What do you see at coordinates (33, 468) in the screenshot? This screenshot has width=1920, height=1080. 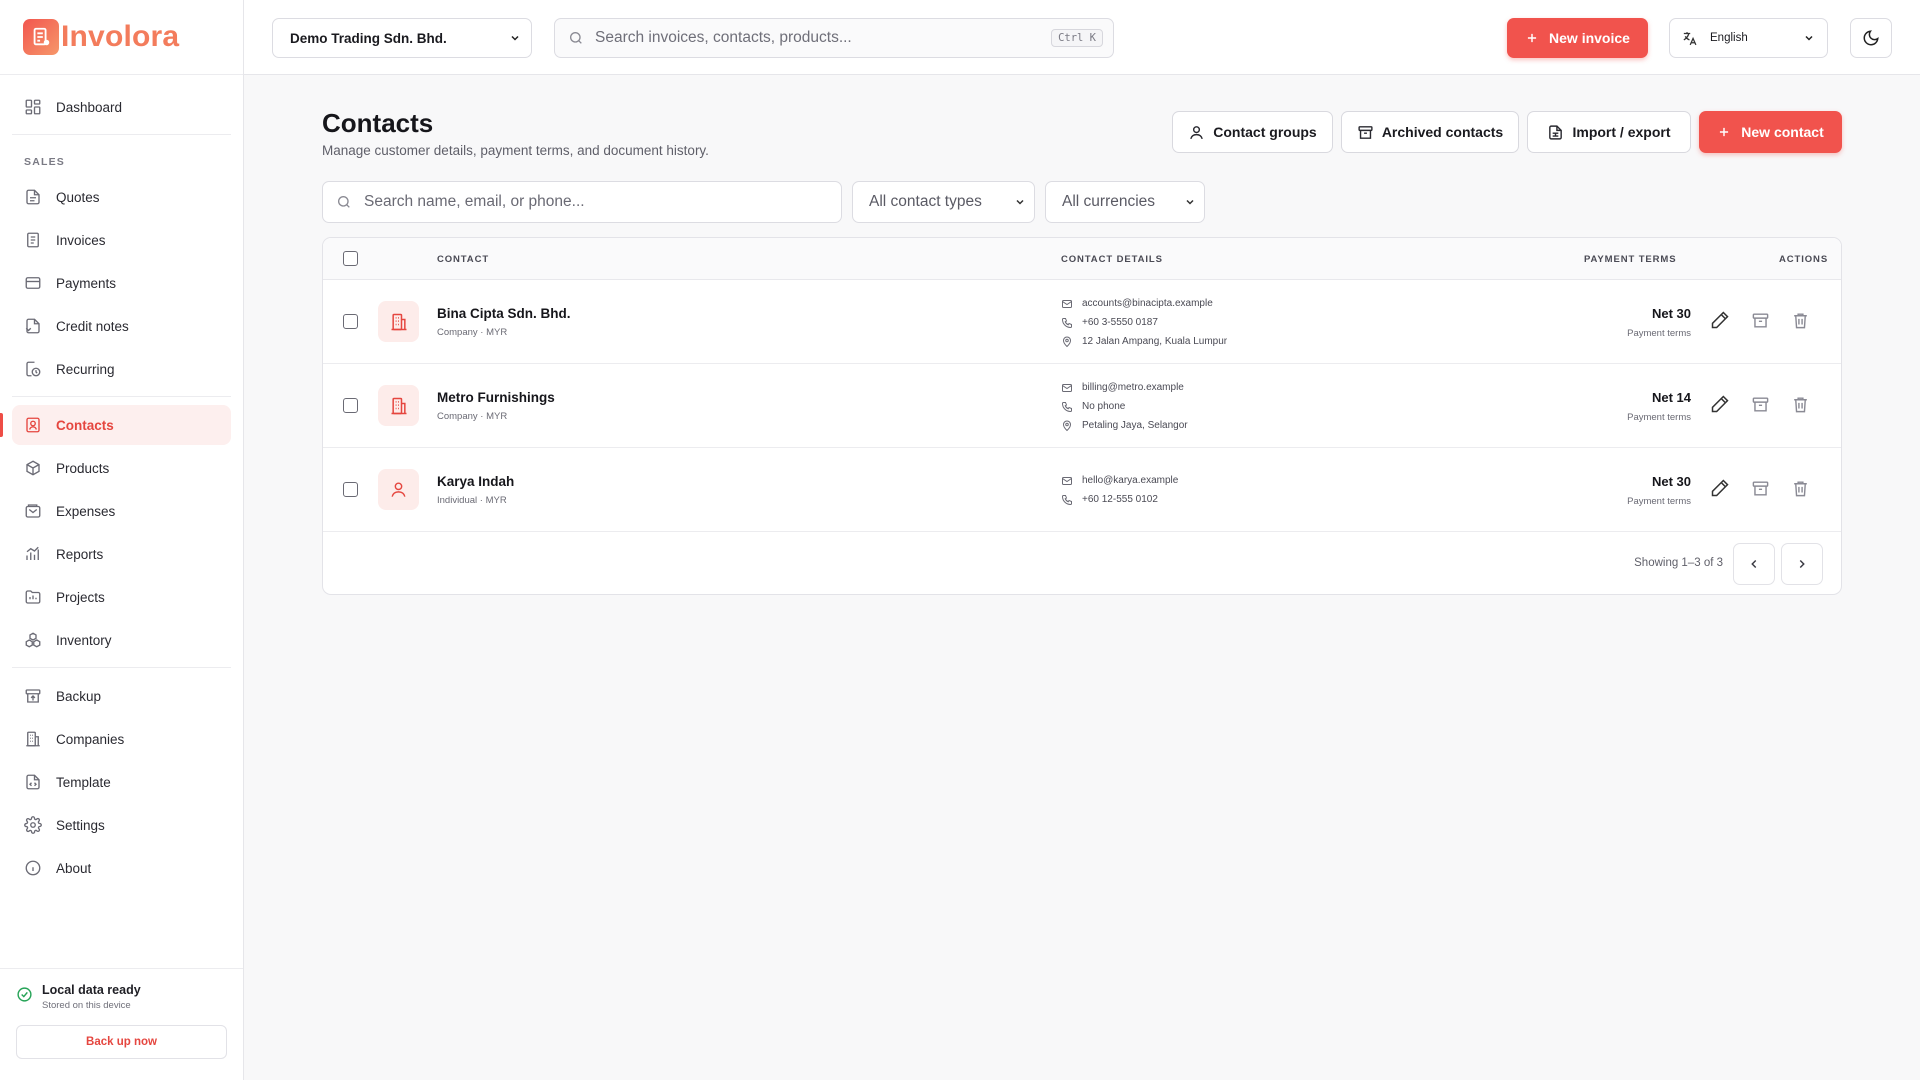 I see `package-icon` at bounding box center [33, 468].